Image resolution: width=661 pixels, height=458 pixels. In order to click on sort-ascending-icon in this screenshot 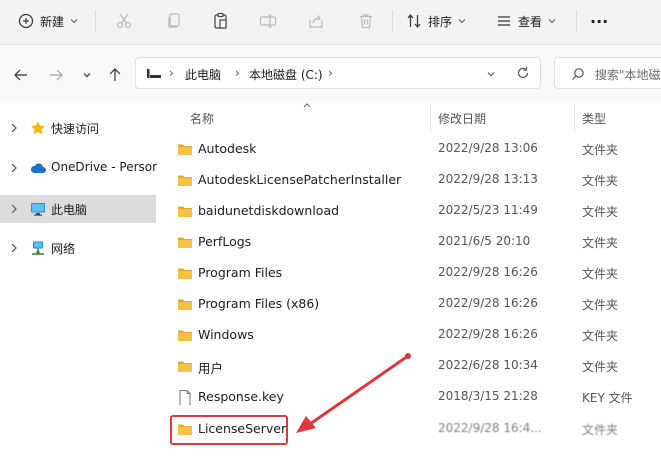, I will do `click(307, 105)`.